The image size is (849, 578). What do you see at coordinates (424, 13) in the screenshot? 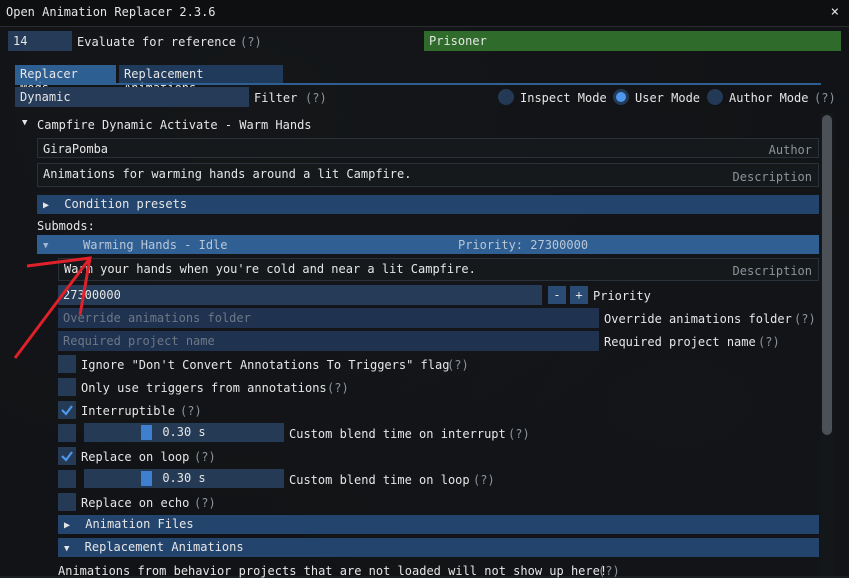
I see `title-bar: Open Animation Replacer 2.3.6 ×` at bounding box center [424, 13].